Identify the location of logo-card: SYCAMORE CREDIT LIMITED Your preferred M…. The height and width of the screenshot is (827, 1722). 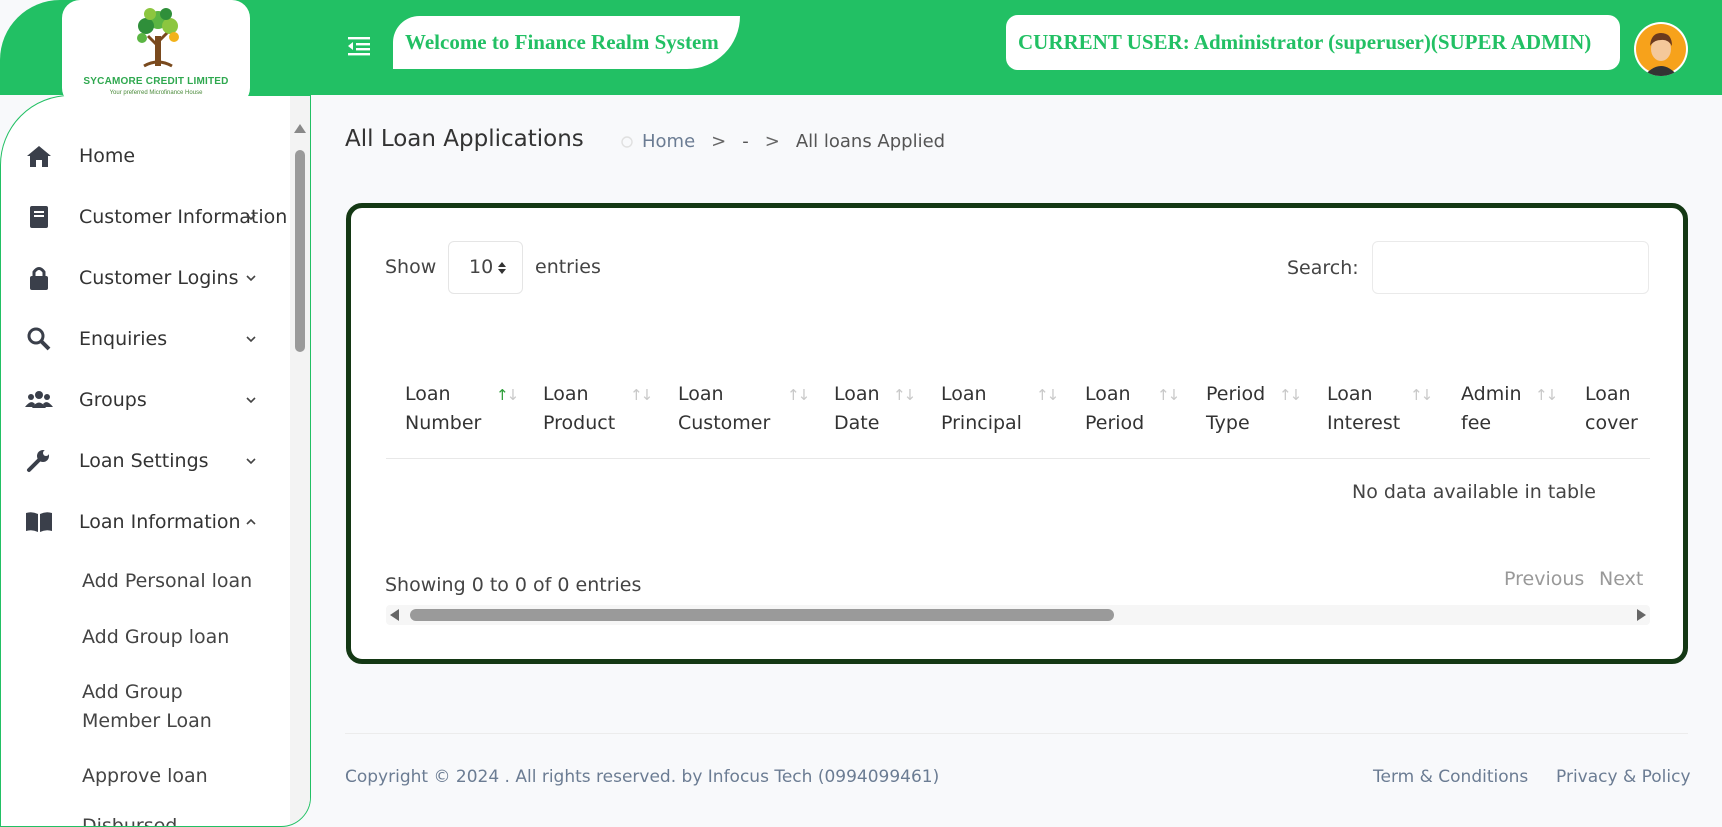
(156, 53).